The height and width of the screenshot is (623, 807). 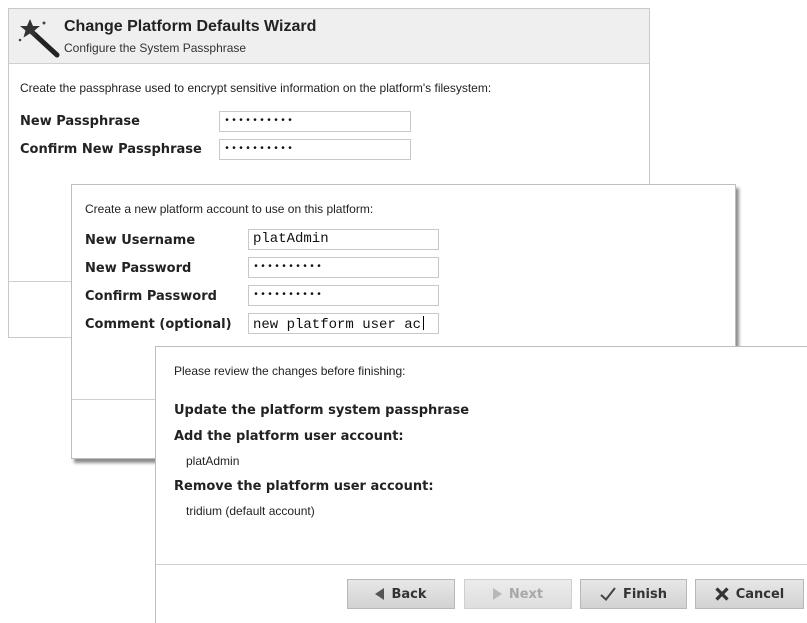 What do you see at coordinates (140, 240) in the screenshot?
I see `username-label: New Username` at bounding box center [140, 240].